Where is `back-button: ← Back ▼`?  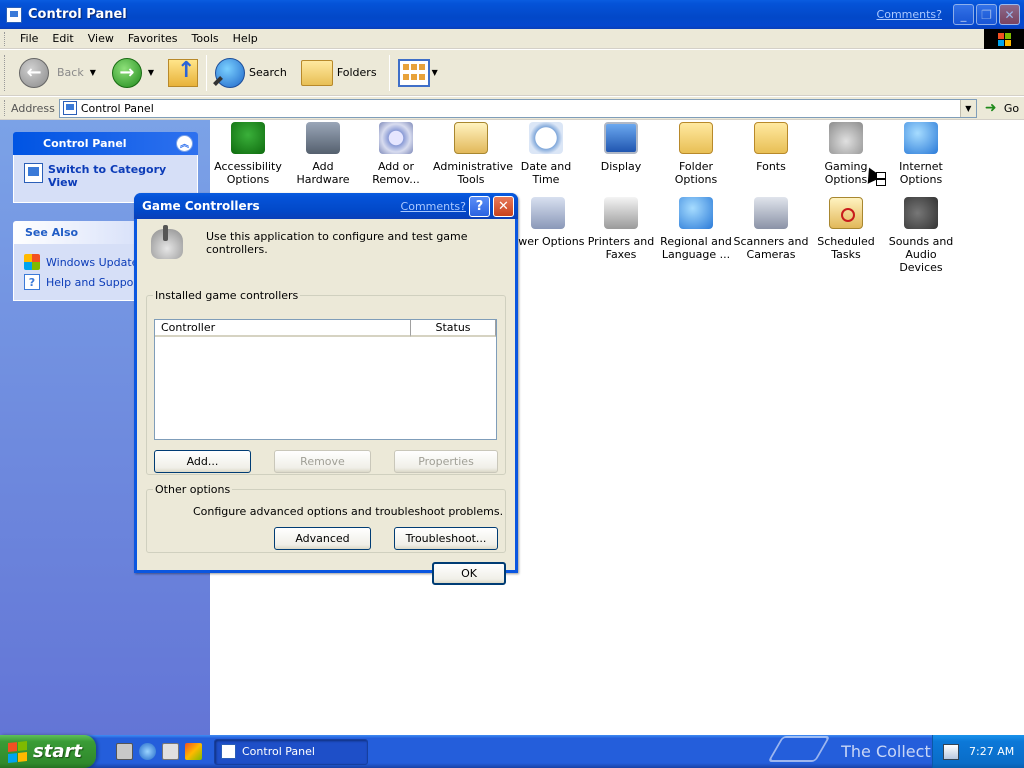 back-button: ← Back ▼ is located at coordinates (57, 73).